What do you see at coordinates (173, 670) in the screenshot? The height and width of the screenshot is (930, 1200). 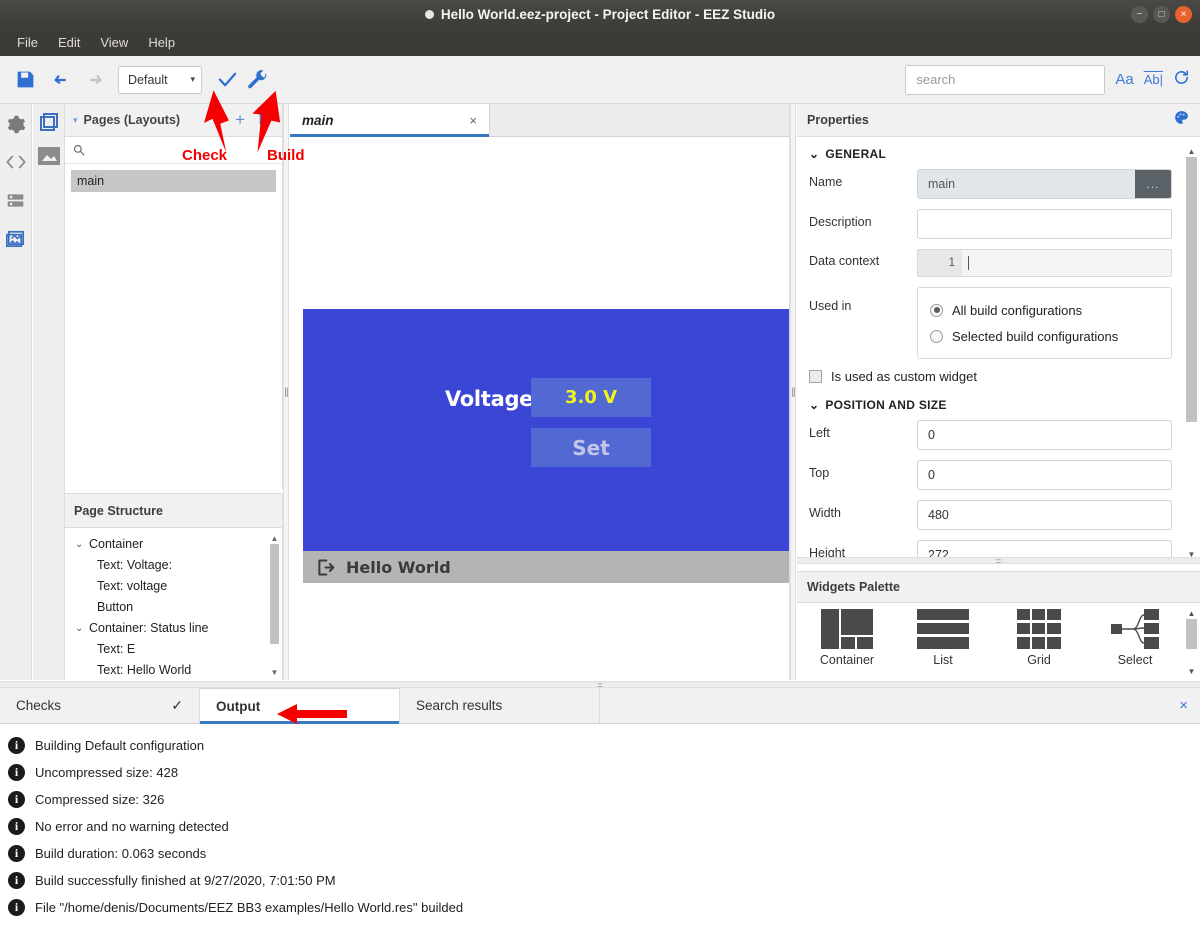 I see `tree-node-text-hello-world: Text: Hello World` at bounding box center [173, 670].